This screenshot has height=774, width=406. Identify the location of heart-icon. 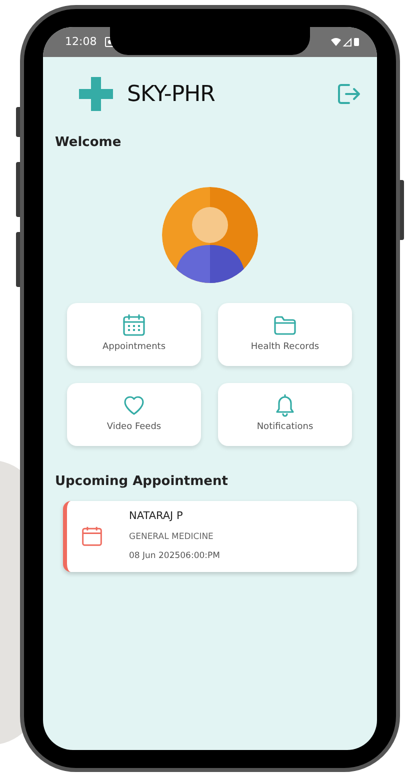
(134, 405).